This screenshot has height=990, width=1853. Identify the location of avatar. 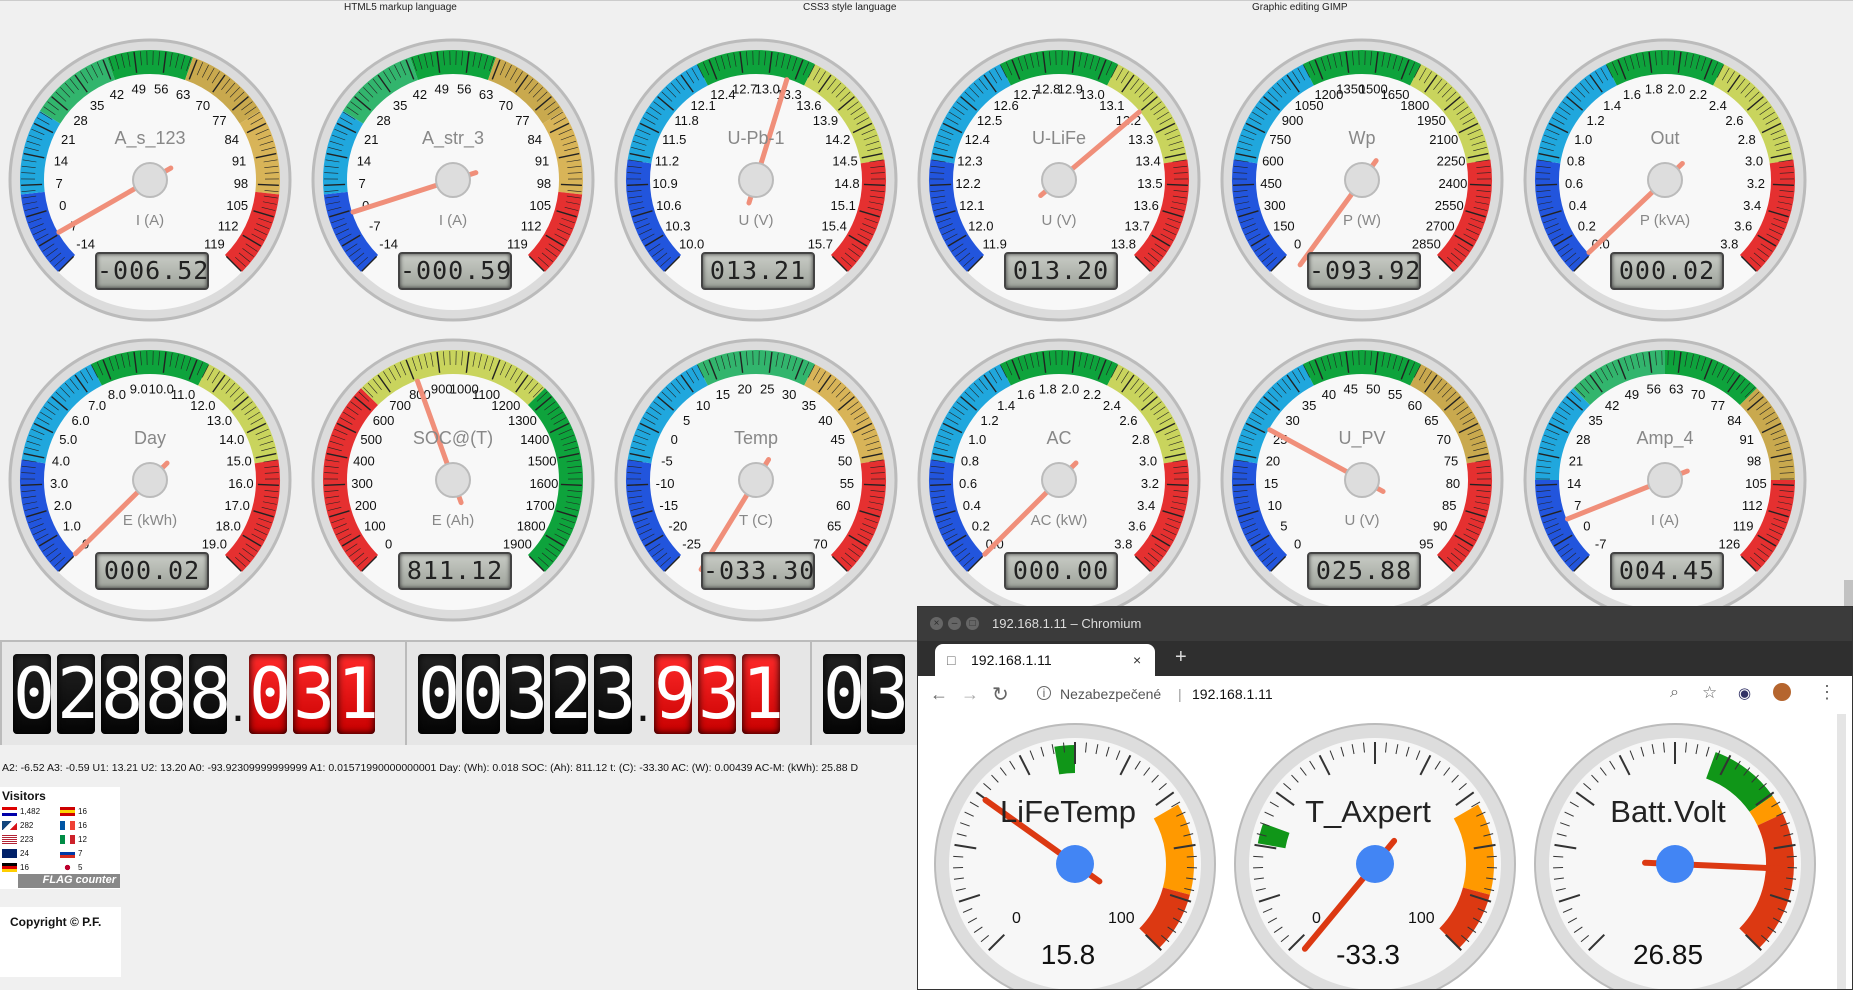
(1782, 692).